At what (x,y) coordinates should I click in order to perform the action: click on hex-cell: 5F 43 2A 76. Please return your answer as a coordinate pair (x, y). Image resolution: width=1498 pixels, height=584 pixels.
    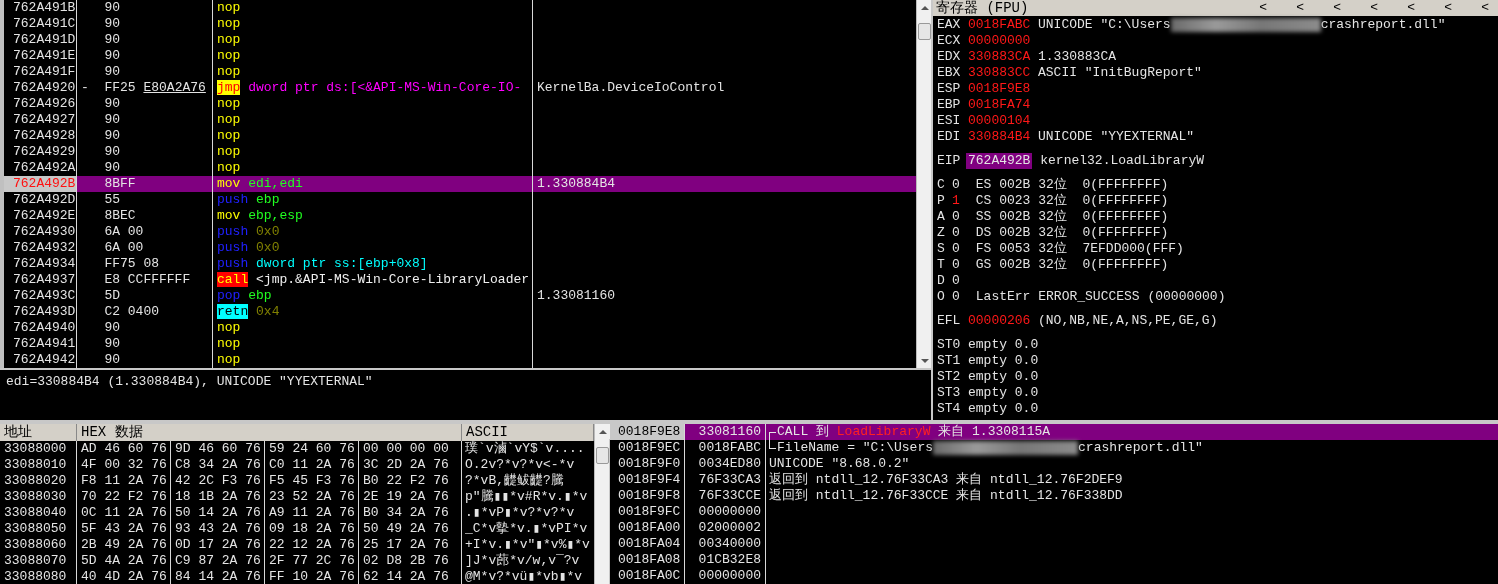
    Looking at the image, I should click on (124, 529).